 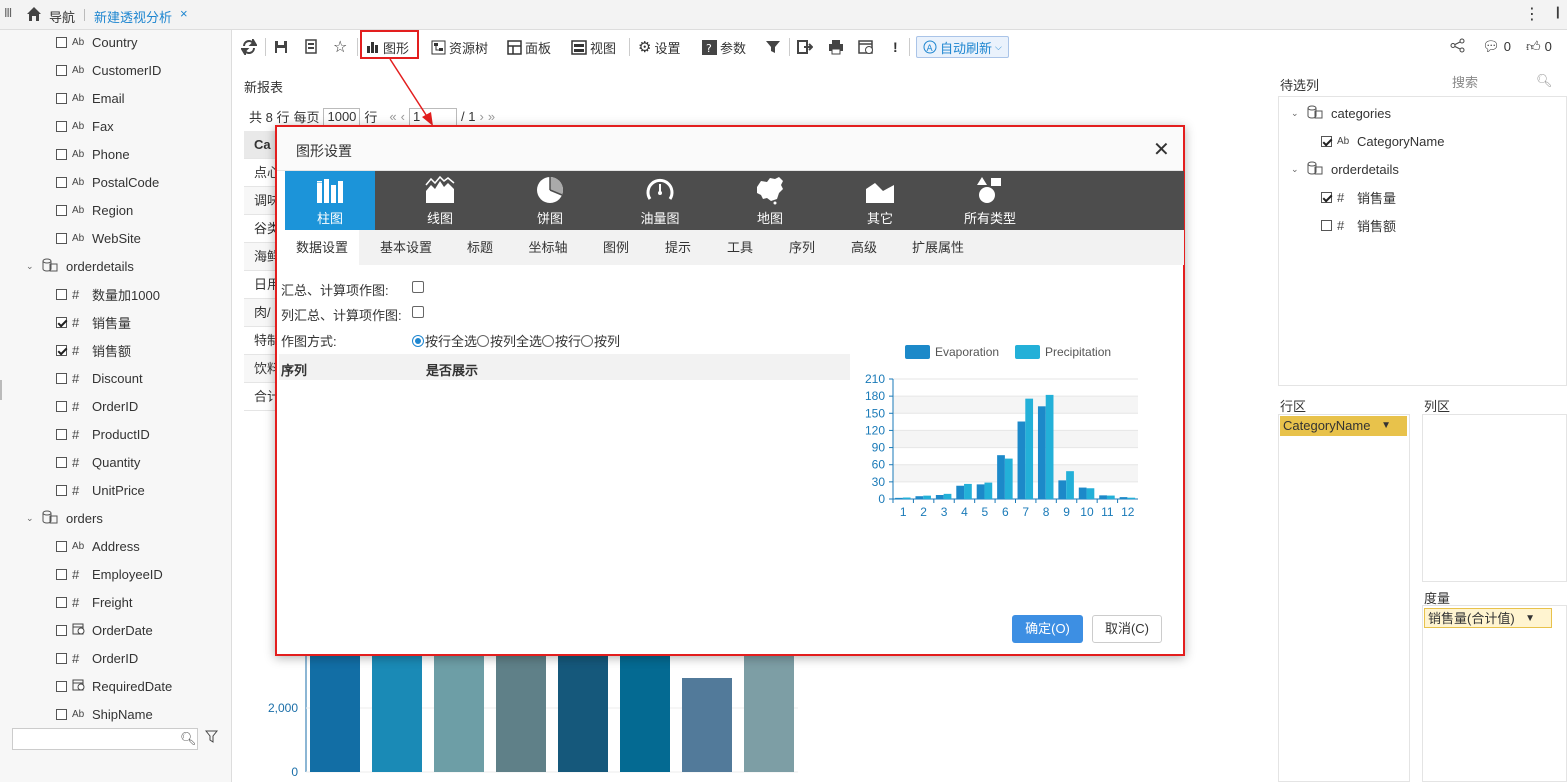 What do you see at coordinates (529, 47) in the screenshot?
I see `panel-button: 面板` at bounding box center [529, 47].